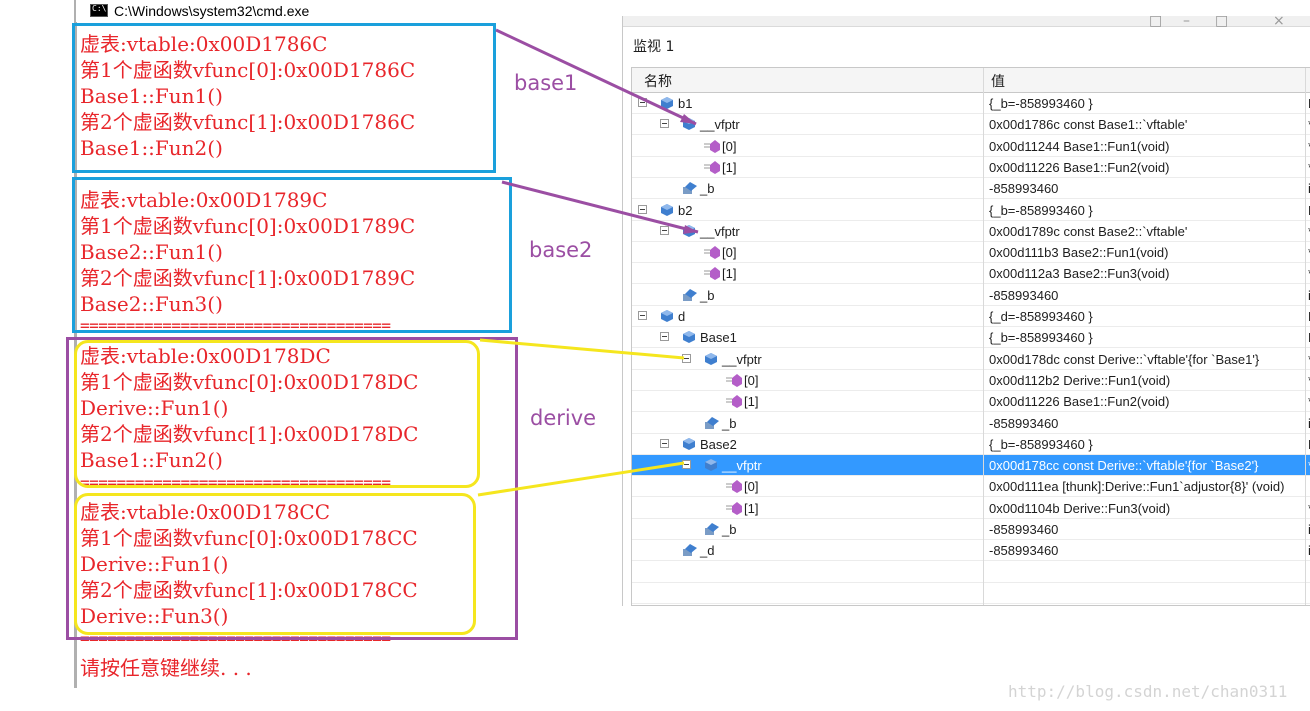 The image size is (1310, 711). What do you see at coordinates (720, 231) in the screenshot?
I see `watch-row-name: __vfptr` at bounding box center [720, 231].